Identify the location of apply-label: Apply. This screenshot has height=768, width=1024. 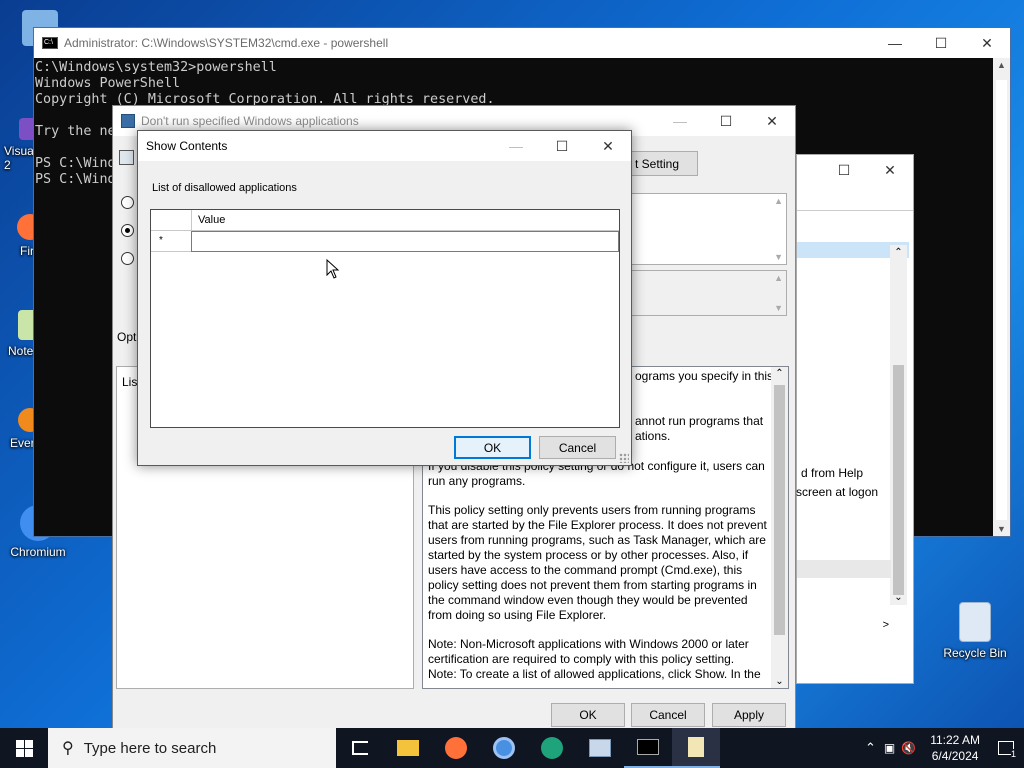
(749, 715).